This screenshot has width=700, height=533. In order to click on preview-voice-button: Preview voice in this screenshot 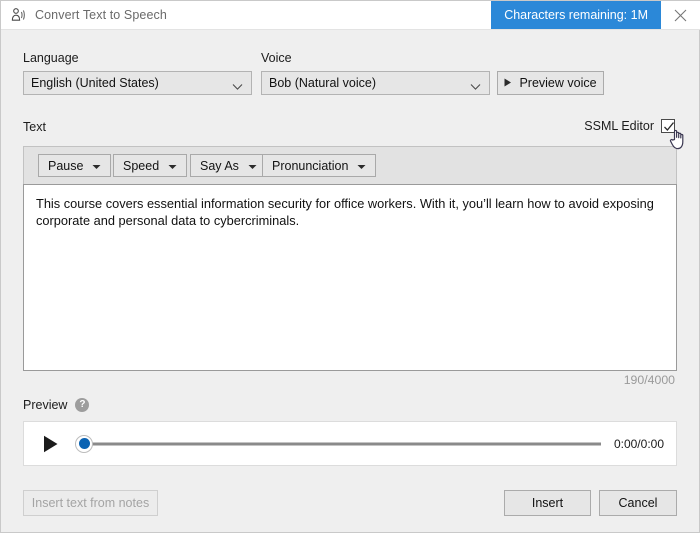, I will do `click(550, 83)`.